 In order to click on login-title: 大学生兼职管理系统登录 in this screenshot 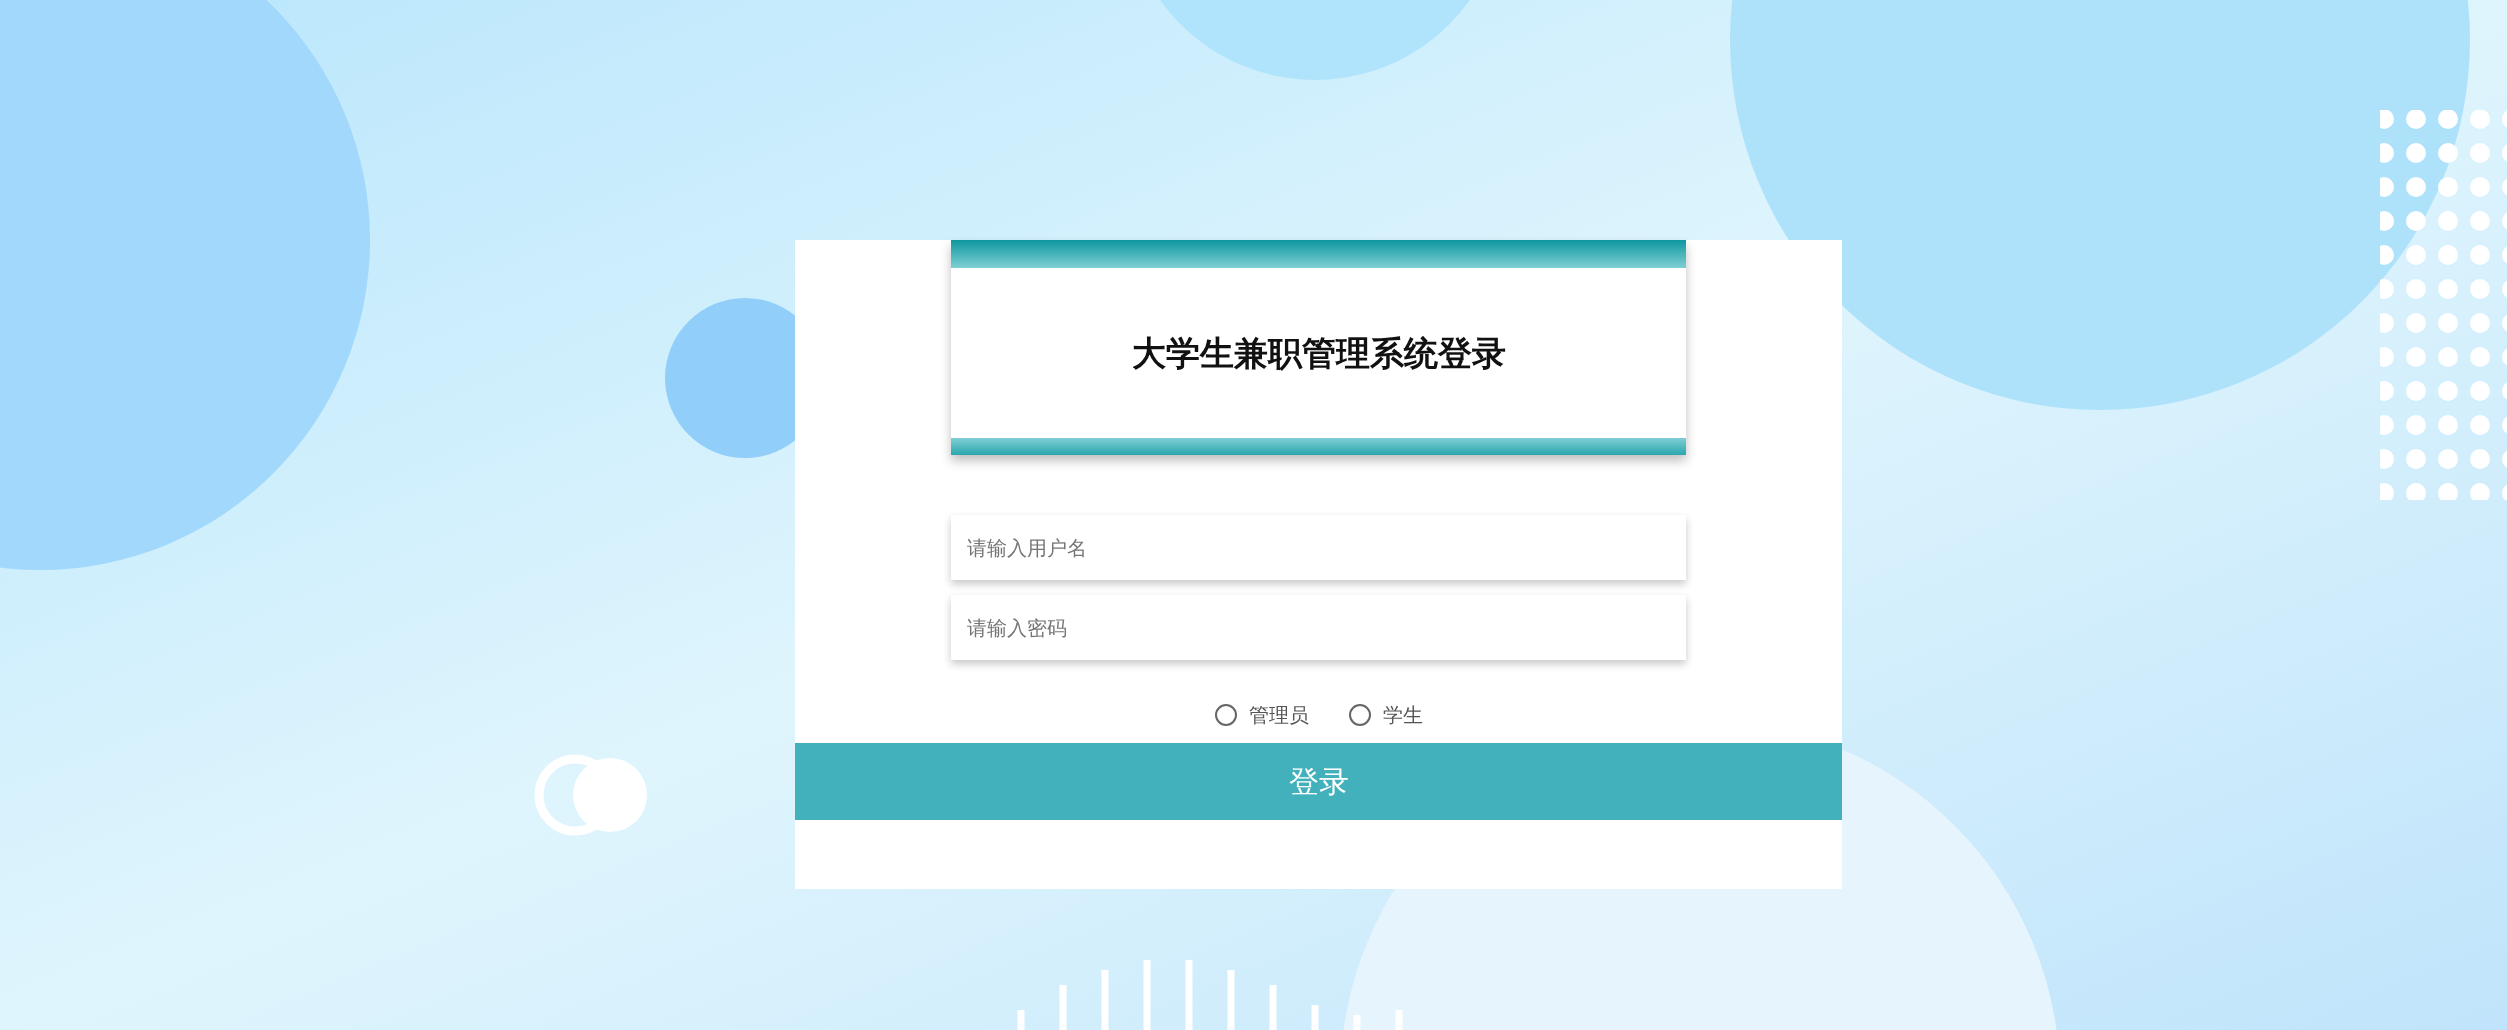, I will do `click(1318, 353)`.